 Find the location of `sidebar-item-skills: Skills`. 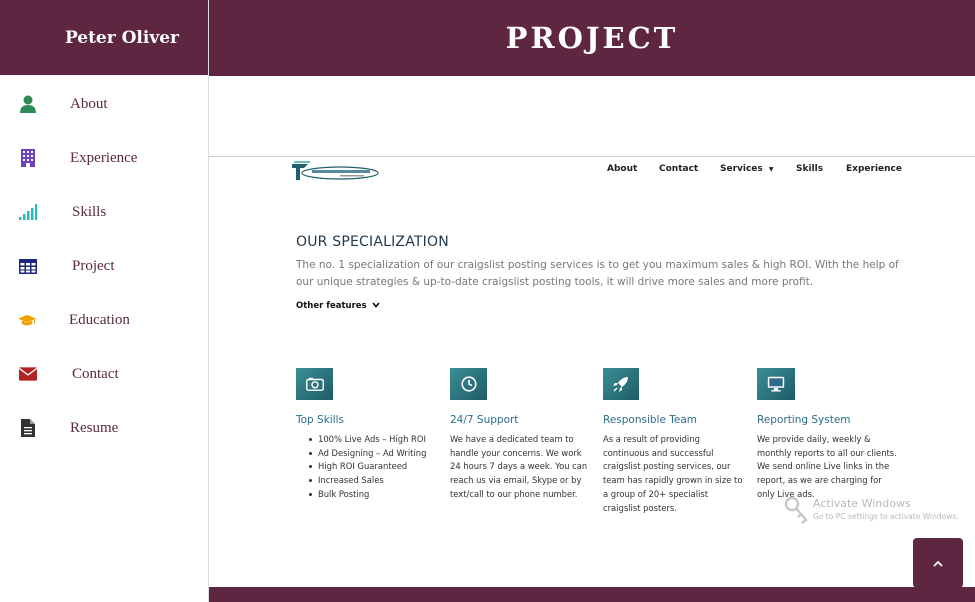

sidebar-item-skills: Skills is located at coordinates (104, 212).